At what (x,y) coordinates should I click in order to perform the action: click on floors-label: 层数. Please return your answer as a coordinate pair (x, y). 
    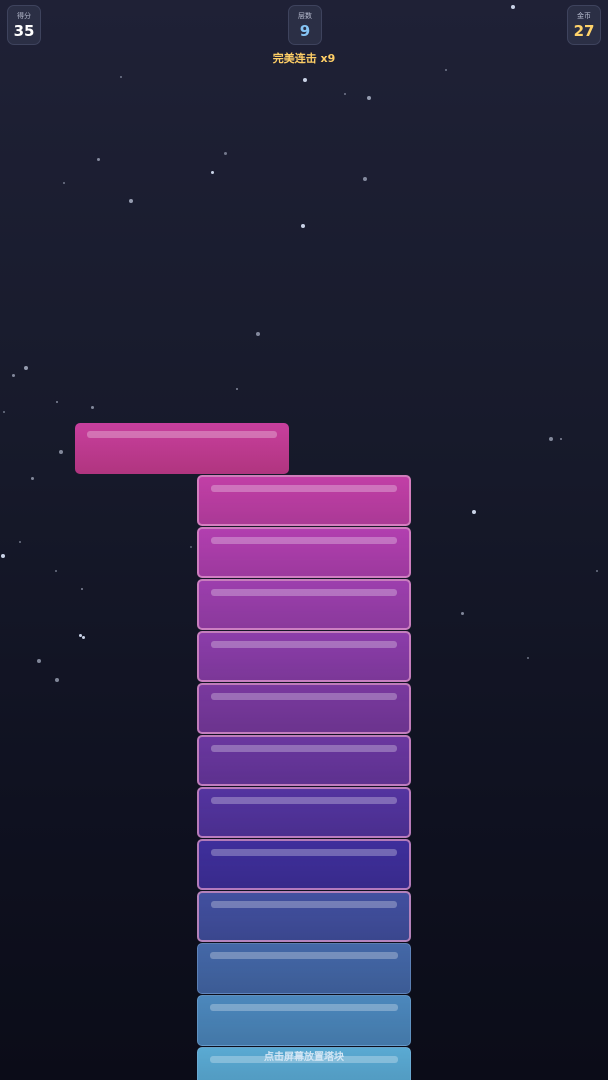
    Looking at the image, I should click on (305, 16).